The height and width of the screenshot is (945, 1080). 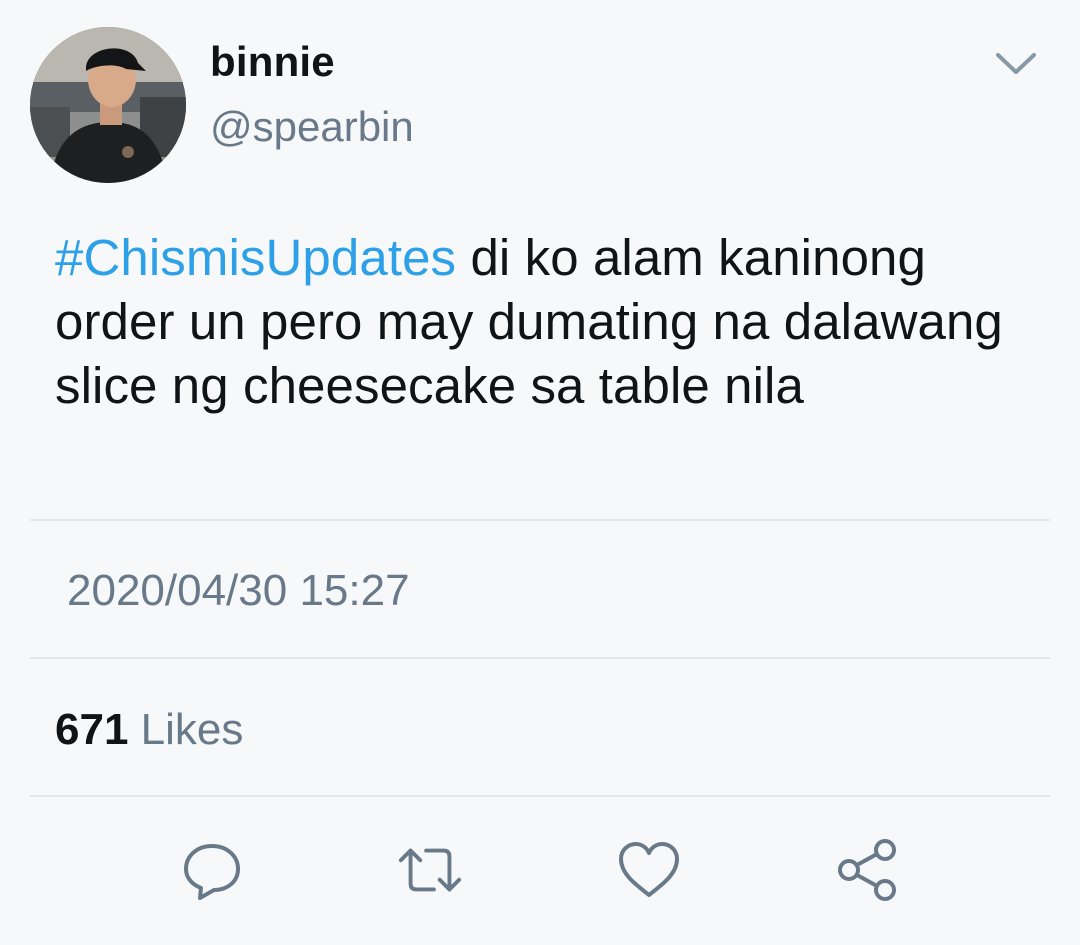 I want to click on timestamp: 2020/04/30 15:27, so click(x=238, y=590).